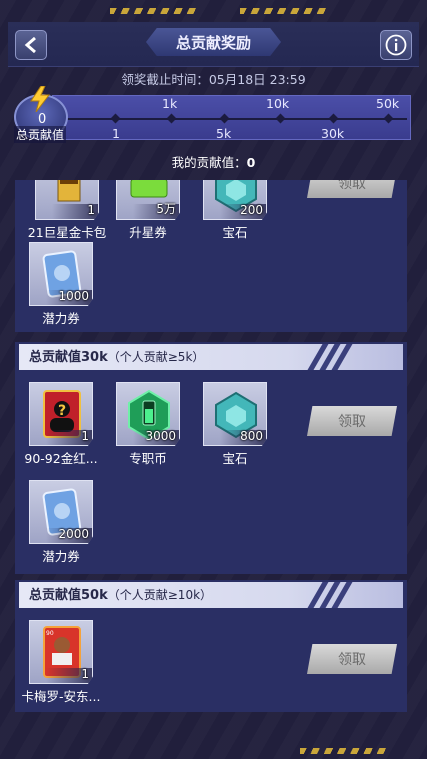 The height and width of the screenshot is (759, 427). Describe the element at coordinates (67, 200) in the screenshot. I see `card-pack-icon: 1` at that location.